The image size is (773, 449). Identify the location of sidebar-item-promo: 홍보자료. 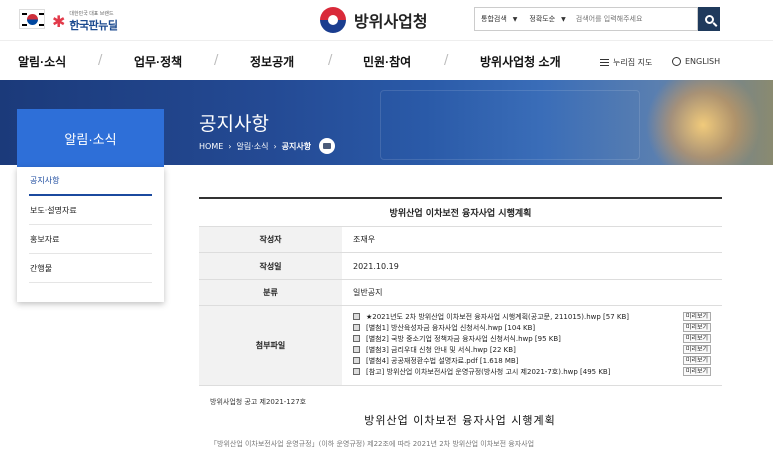
(90, 239).